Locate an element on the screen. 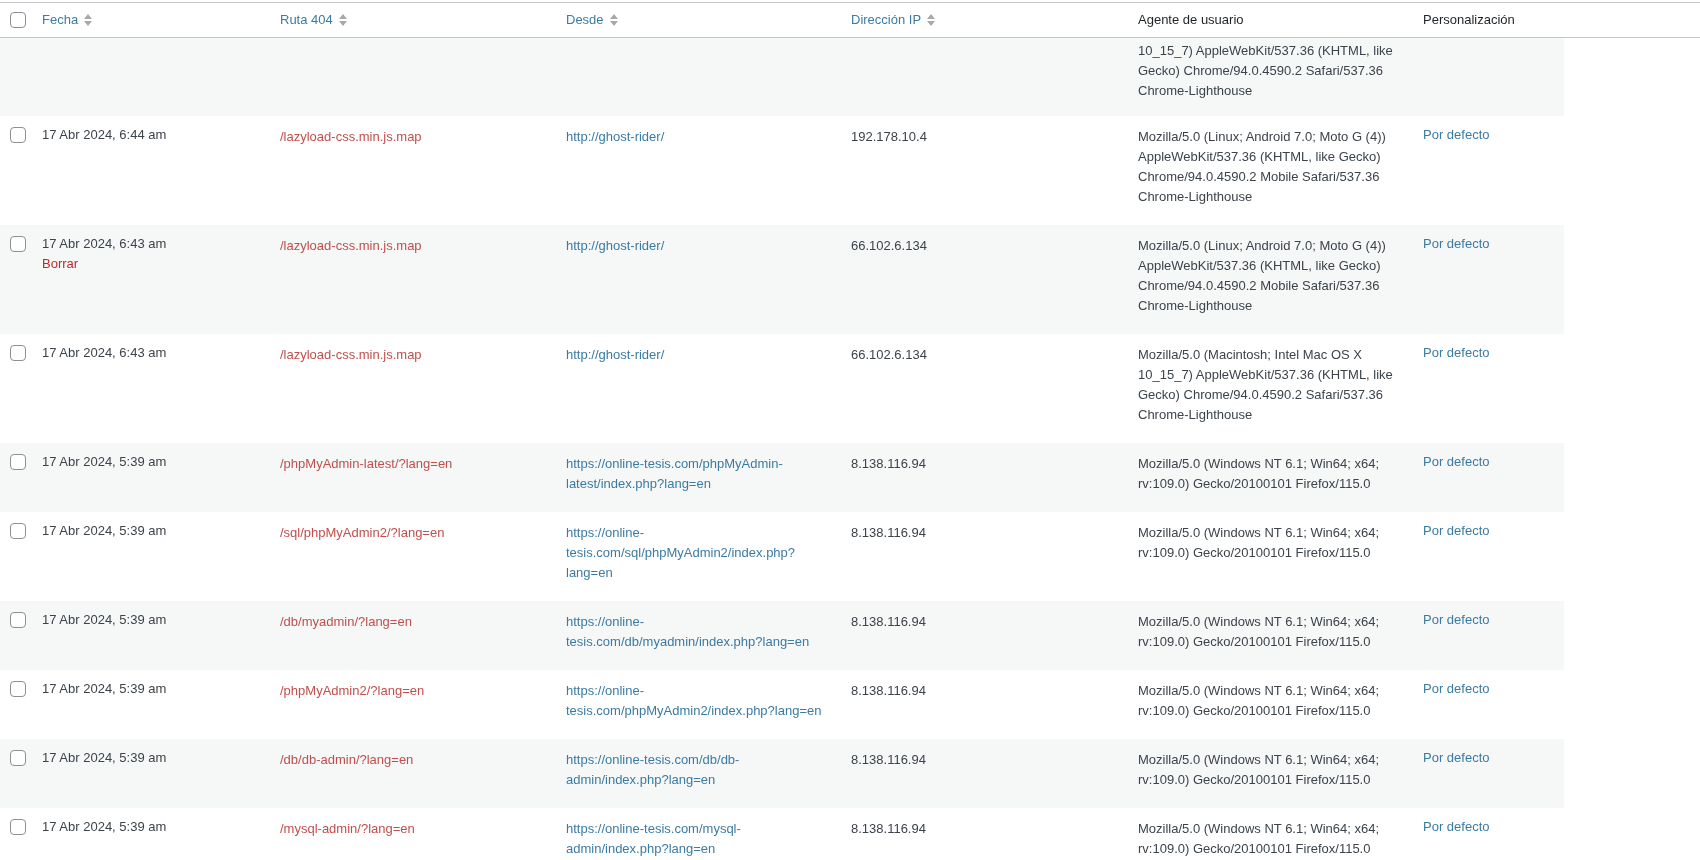  column-header: Agente de usuario is located at coordinates (1191, 20).